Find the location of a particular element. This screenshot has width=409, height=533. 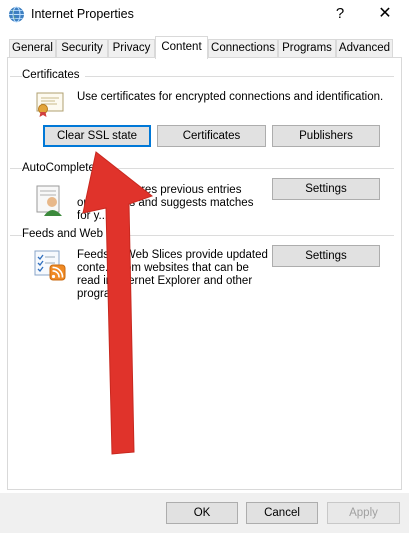

publishers-button: Publishers is located at coordinates (326, 136).